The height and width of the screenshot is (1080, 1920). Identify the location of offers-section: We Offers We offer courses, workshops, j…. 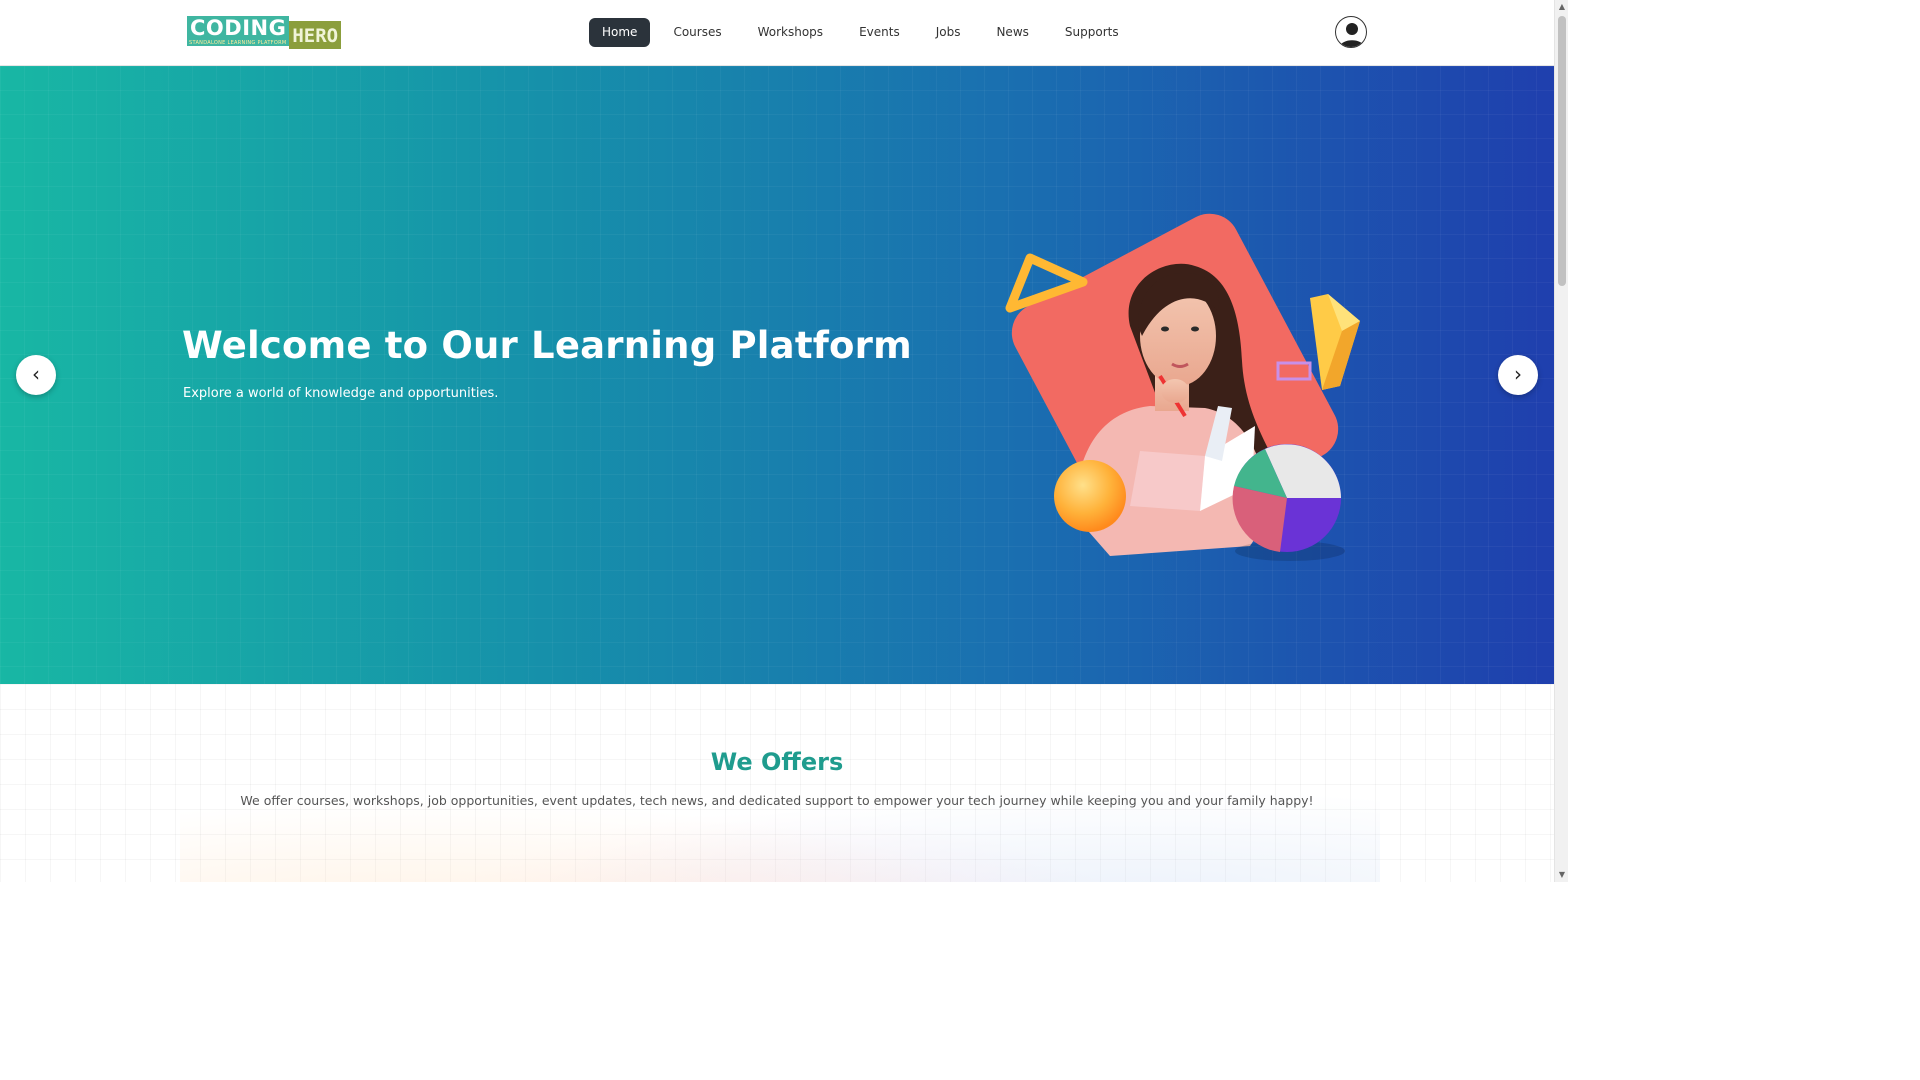
(777, 783).